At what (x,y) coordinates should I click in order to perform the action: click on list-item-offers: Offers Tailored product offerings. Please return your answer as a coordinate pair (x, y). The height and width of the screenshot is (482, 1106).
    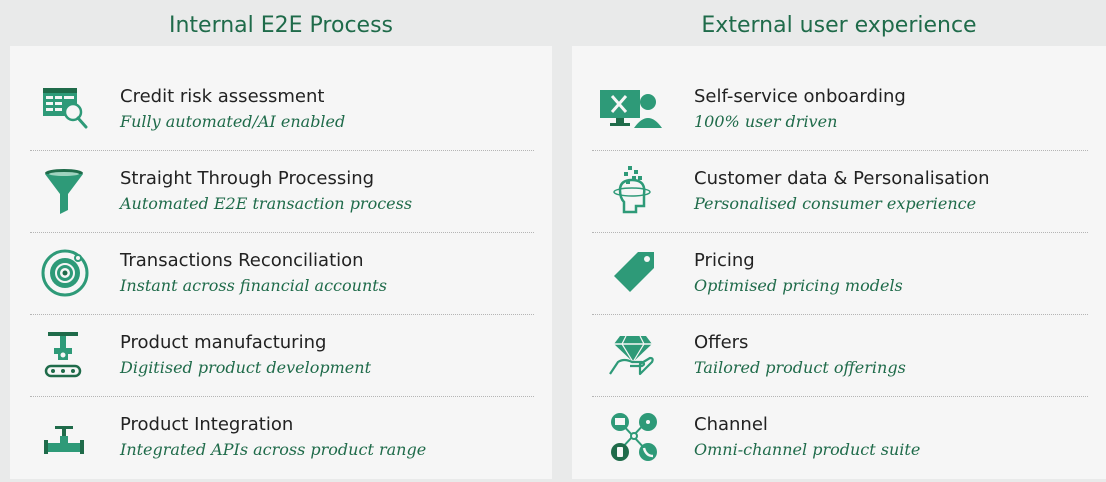
    Looking at the image, I should click on (839, 360).